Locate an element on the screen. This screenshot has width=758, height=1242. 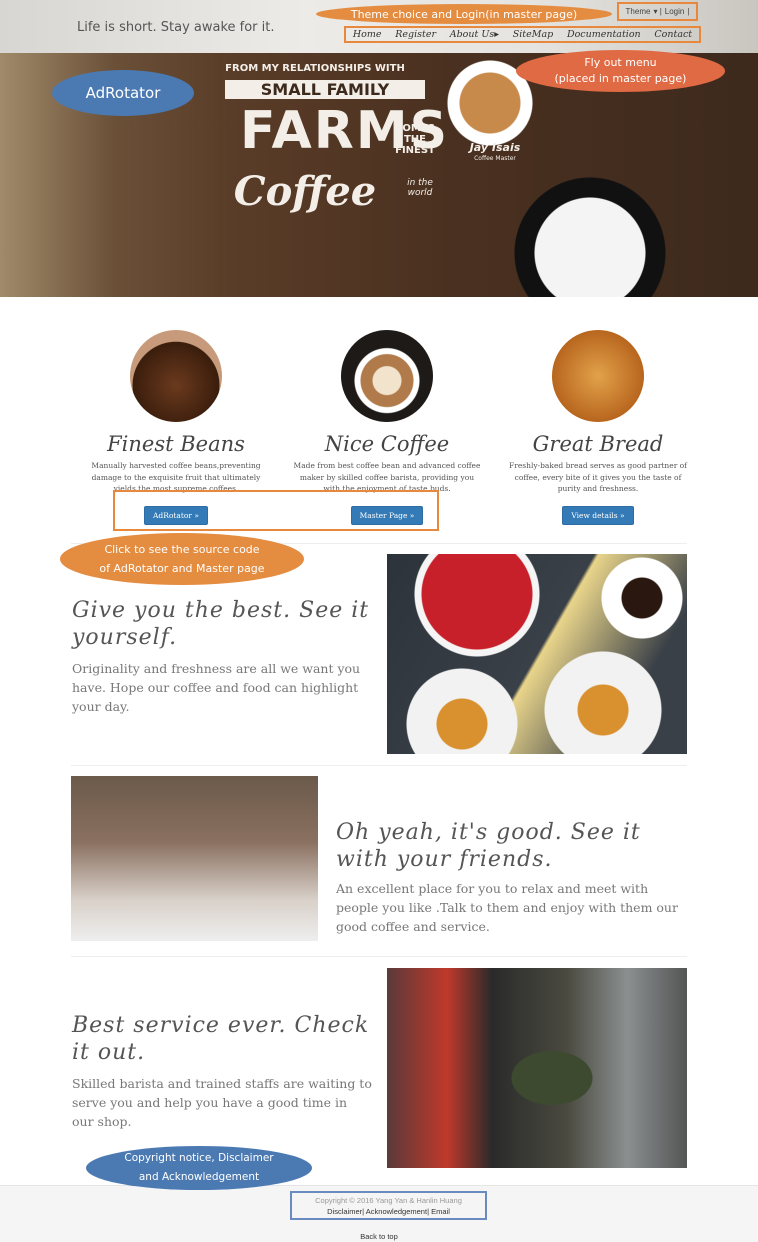
caret-right-icon: ▸ is located at coordinates (497, 34).